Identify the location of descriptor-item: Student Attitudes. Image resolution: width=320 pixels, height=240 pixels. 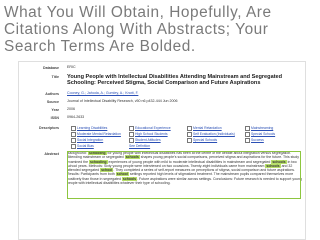
(154, 140).